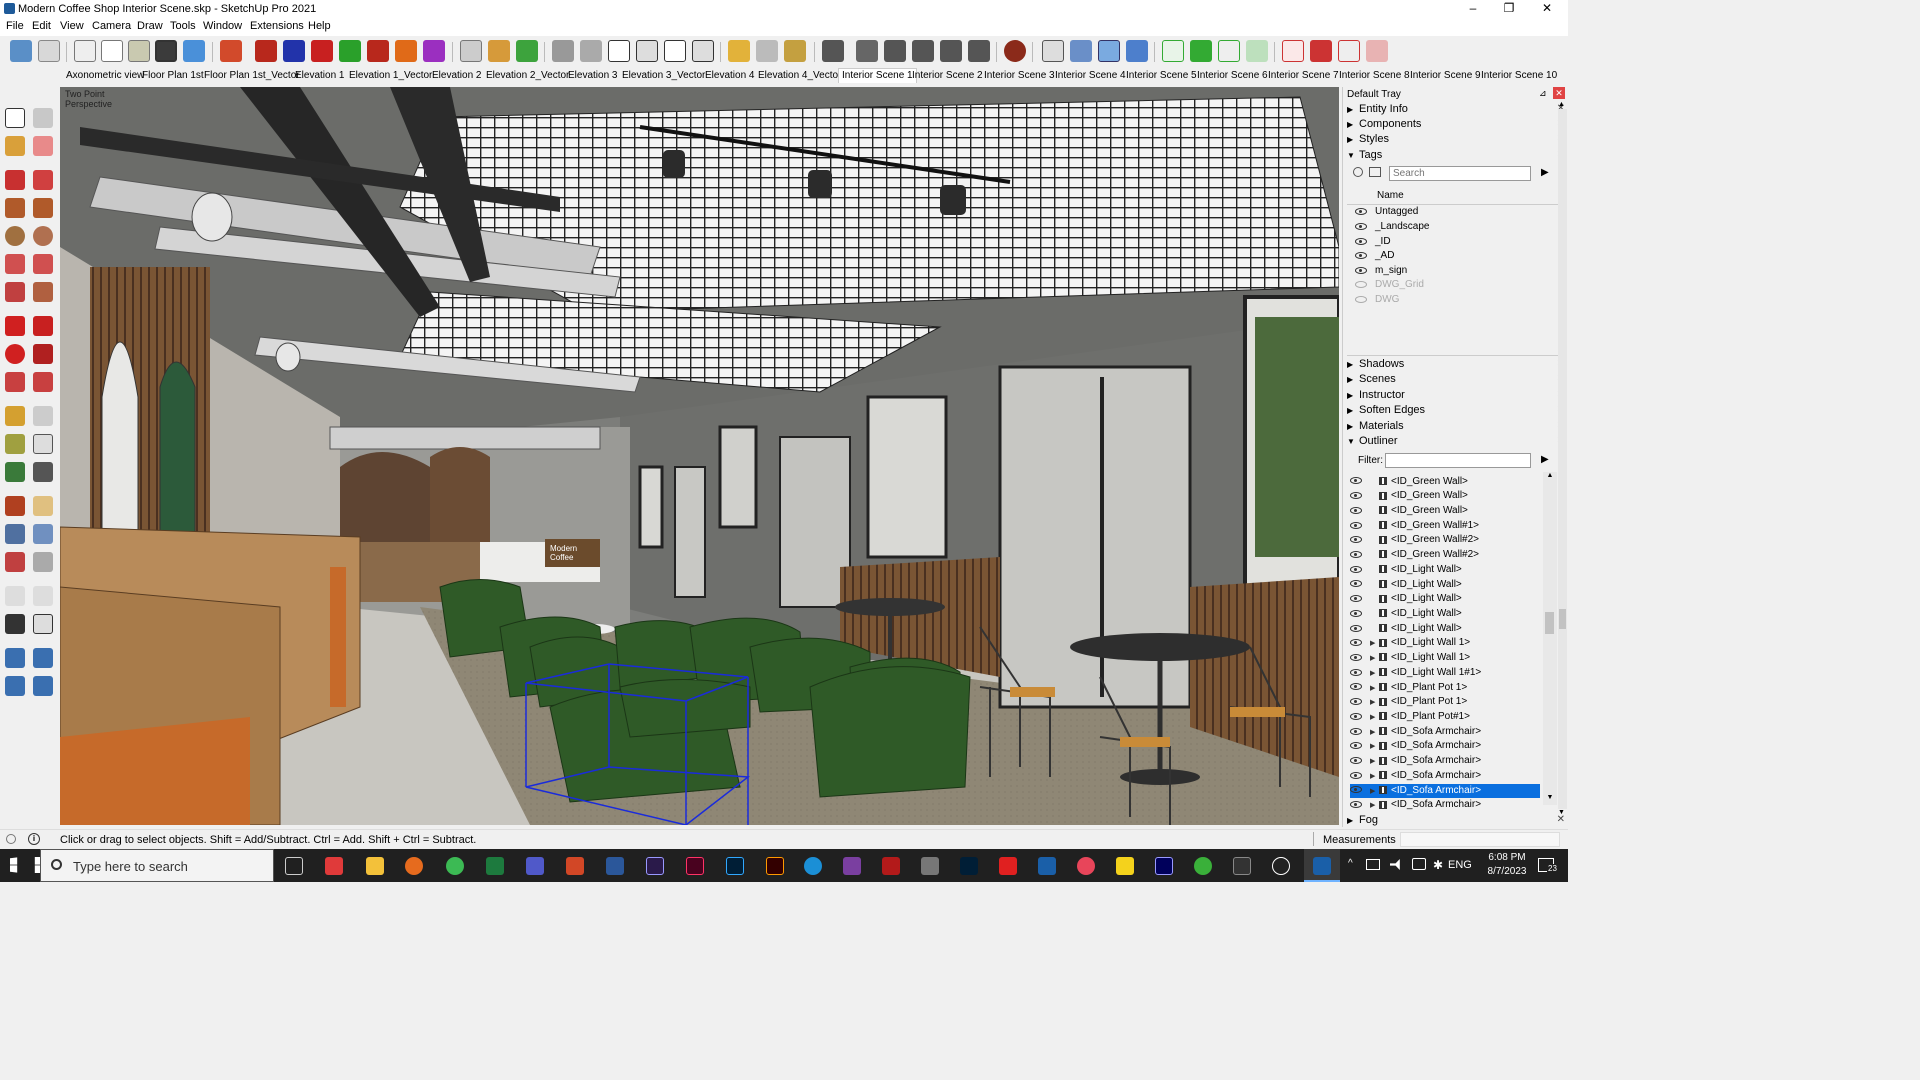  What do you see at coordinates (43, 658) in the screenshot?
I see `sandbox-tool-icon` at bounding box center [43, 658].